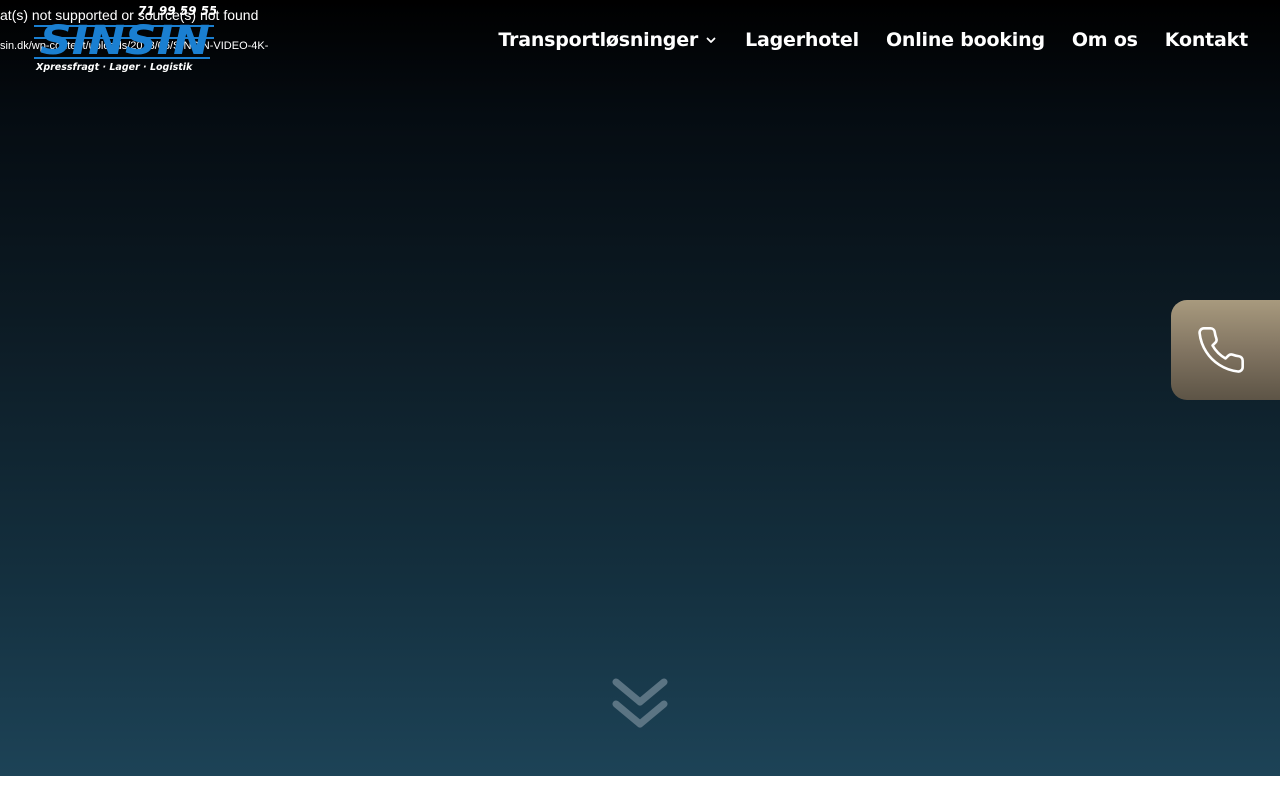 This screenshot has width=1280, height=800. I want to click on nav-item-transportlosninger: Transportløsninger, so click(608, 40).